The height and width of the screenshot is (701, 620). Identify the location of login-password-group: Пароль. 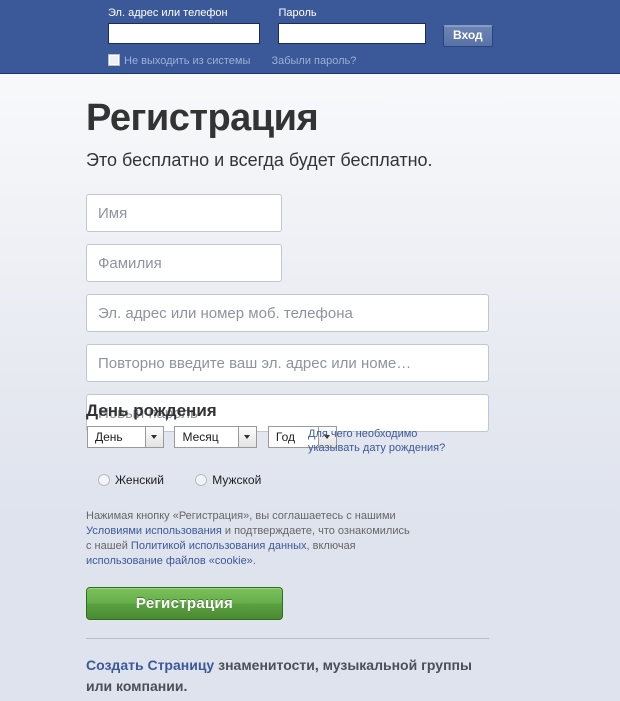
(352, 25).